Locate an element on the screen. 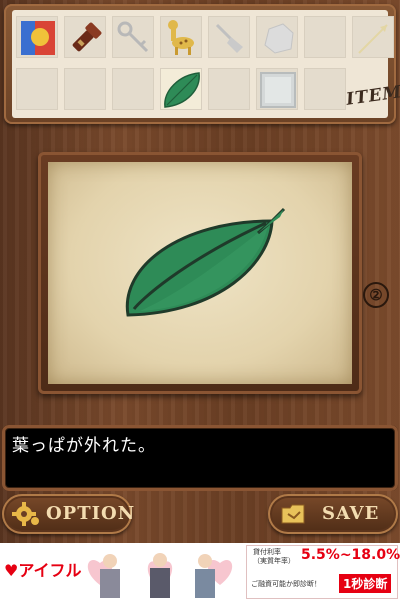 The image size is (400, 600). message-box: 葉っぱが外れた。 is located at coordinates (200, 458).